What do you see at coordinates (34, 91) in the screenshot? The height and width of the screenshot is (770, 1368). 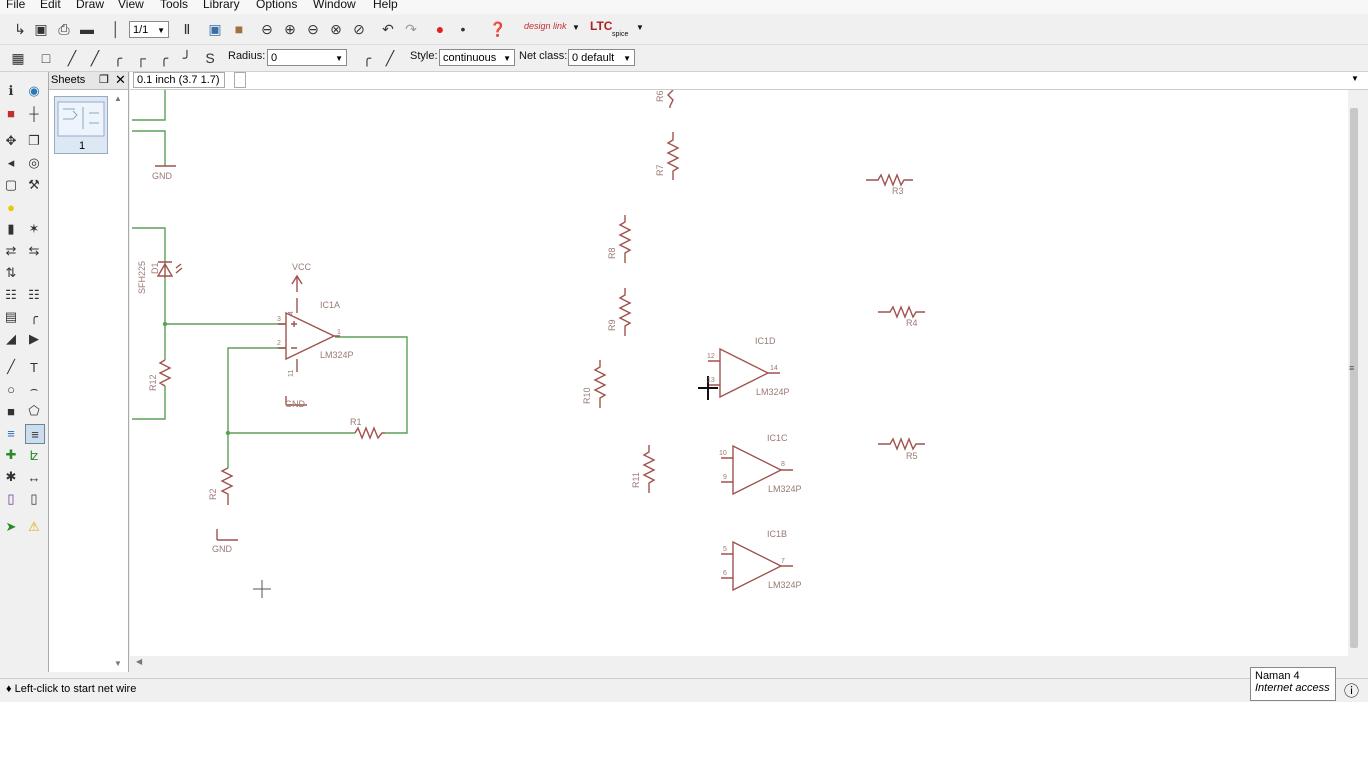 I see `show-icon: ◉` at bounding box center [34, 91].